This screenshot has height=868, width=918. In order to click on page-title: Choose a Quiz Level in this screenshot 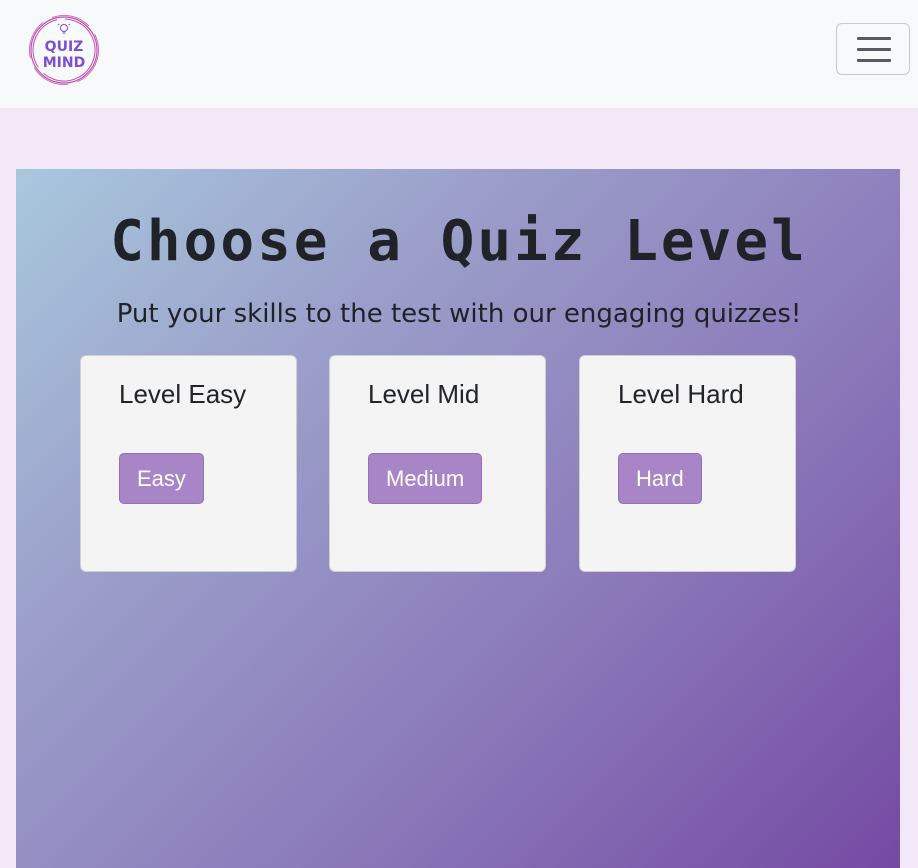, I will do `click(459, 241)`.